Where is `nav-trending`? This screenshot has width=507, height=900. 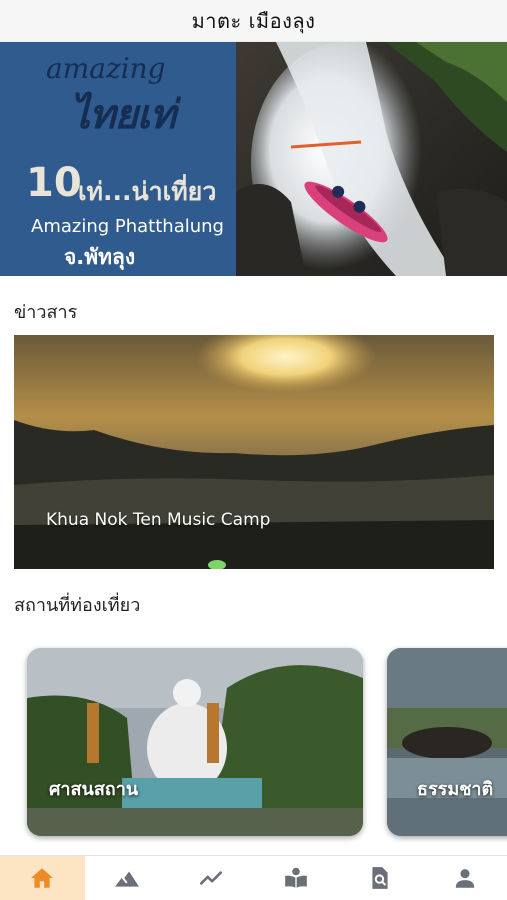
nav-trending is located at coordinates (211, 878).